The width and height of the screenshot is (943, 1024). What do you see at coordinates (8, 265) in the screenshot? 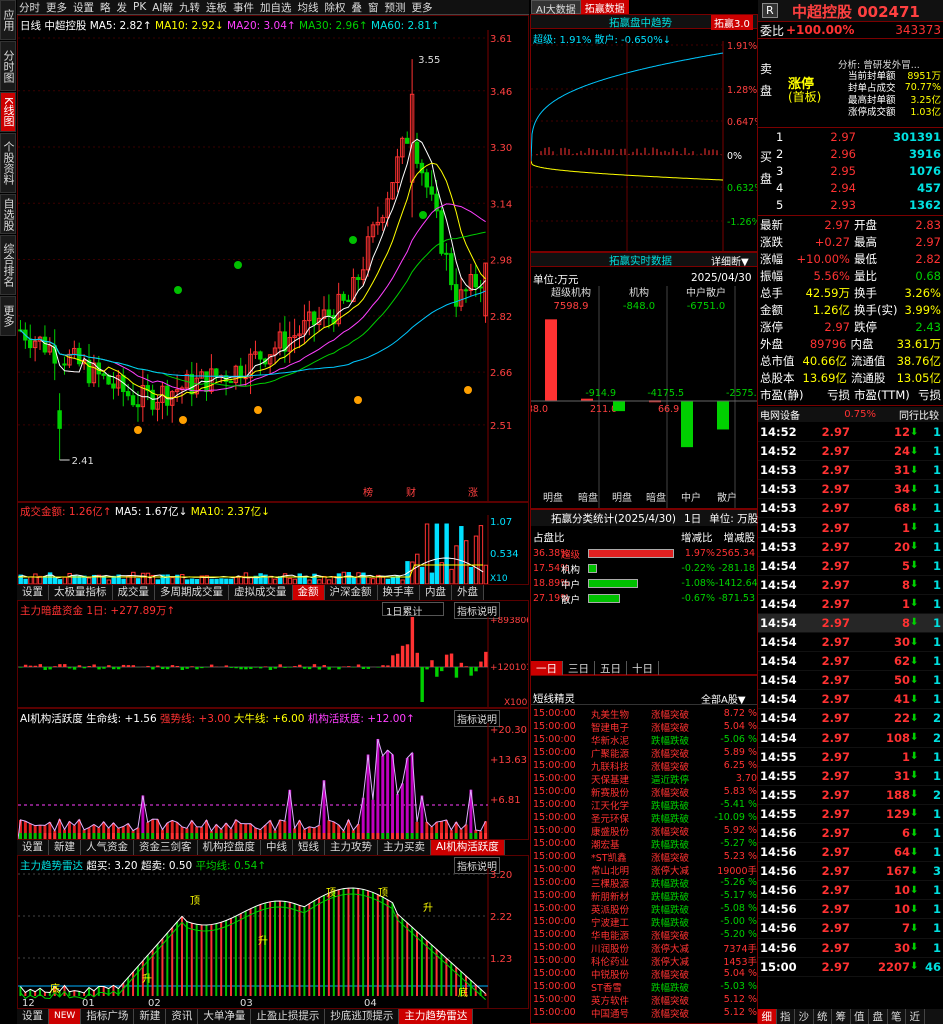
I see `left-tab-5: 综合排名` at bounding box center [8, 265].